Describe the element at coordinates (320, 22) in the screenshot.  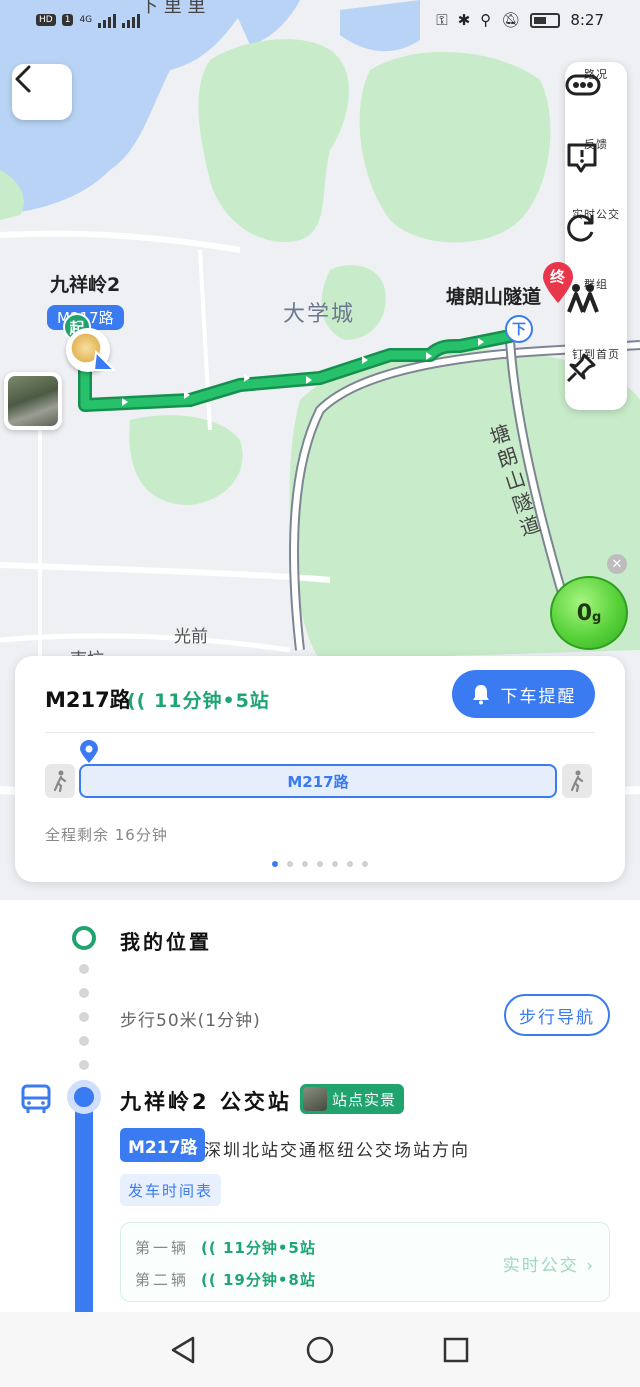
I see `status-bar: HD 1 4G ⚿ ✱ ⚲ 🔕︎ 8:27` at that location.